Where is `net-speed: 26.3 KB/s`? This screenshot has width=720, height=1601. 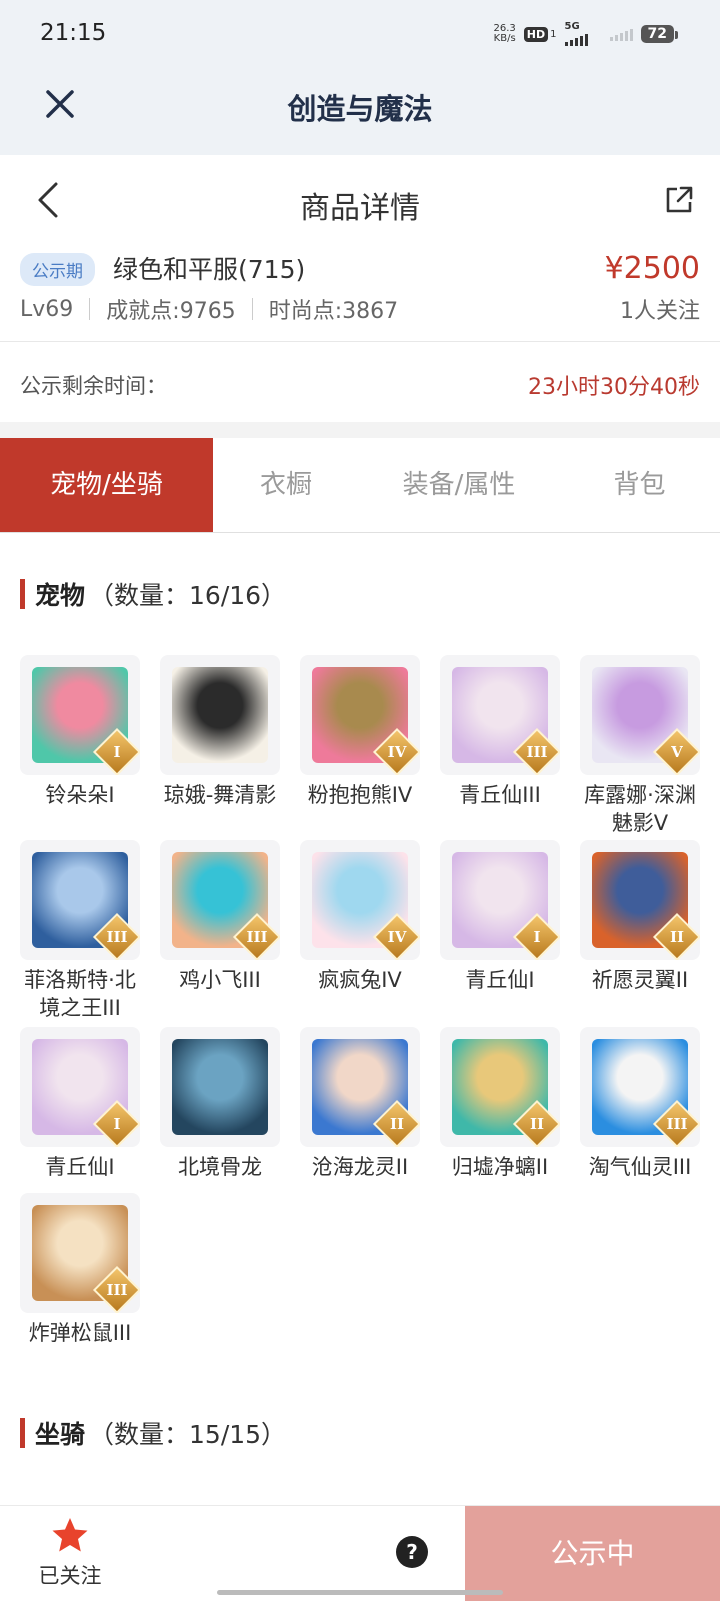 net-speed: 26.3 KB/s is located at coordinates (505, 34).